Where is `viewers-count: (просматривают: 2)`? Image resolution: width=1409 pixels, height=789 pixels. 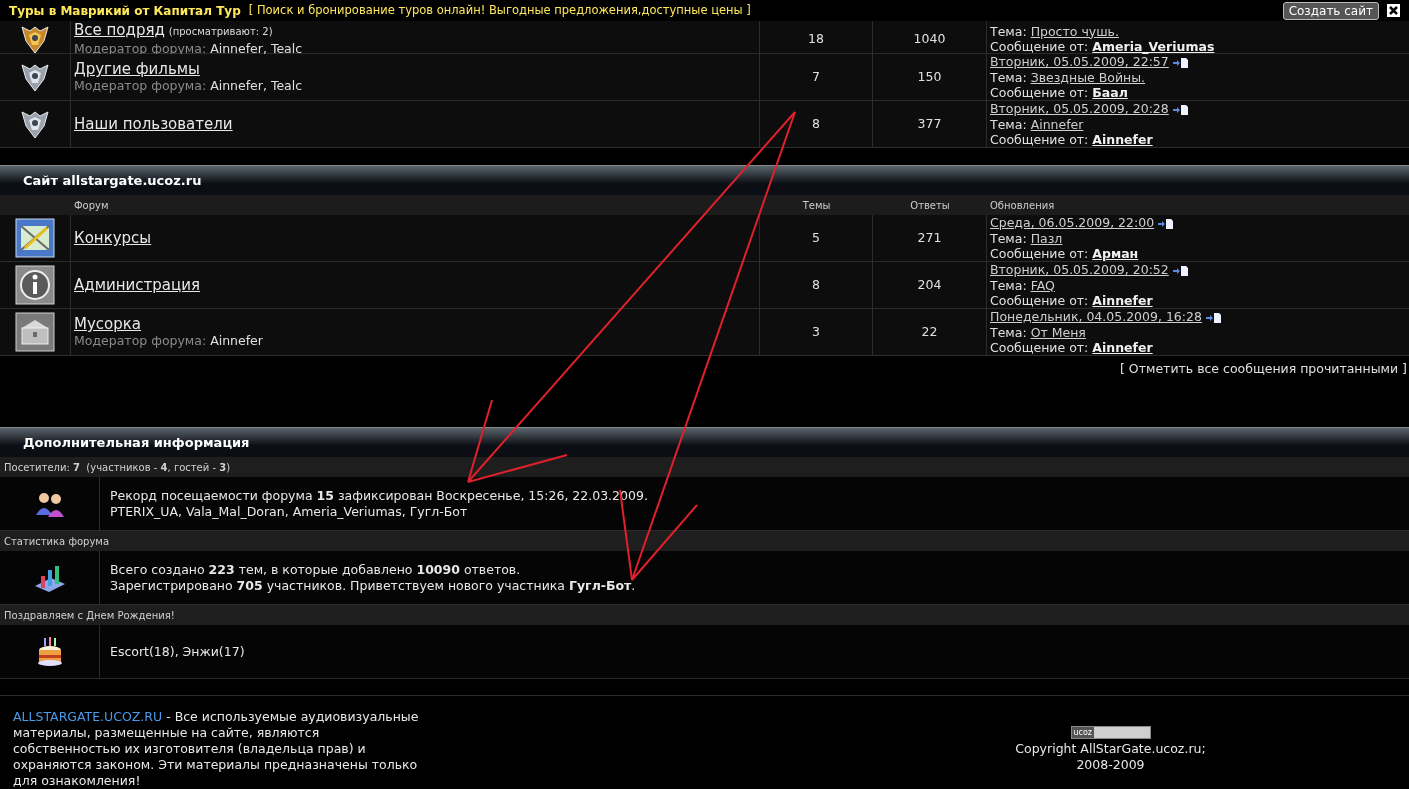
viewers-count: (просматривают: 2) is located at coordinates (220, 31).